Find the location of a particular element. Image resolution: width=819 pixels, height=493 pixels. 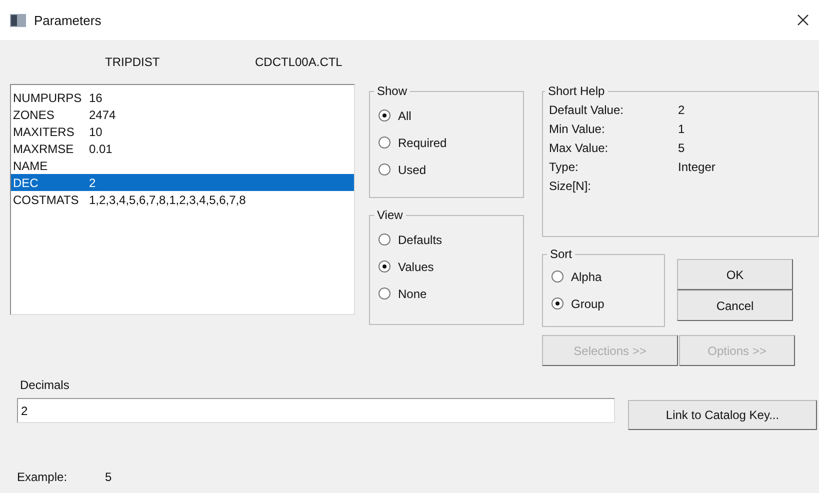

help-label: Type: is located at coordinates (564, 167).